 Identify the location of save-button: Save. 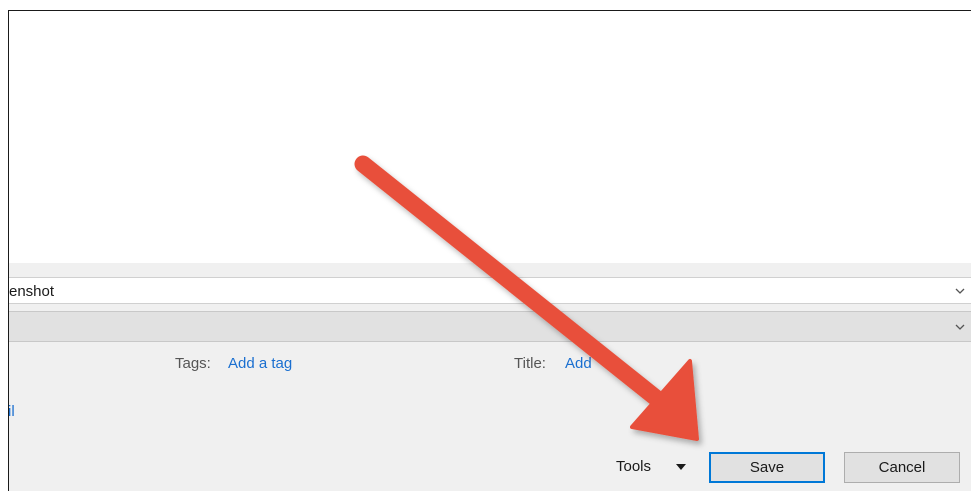
(767, 467).